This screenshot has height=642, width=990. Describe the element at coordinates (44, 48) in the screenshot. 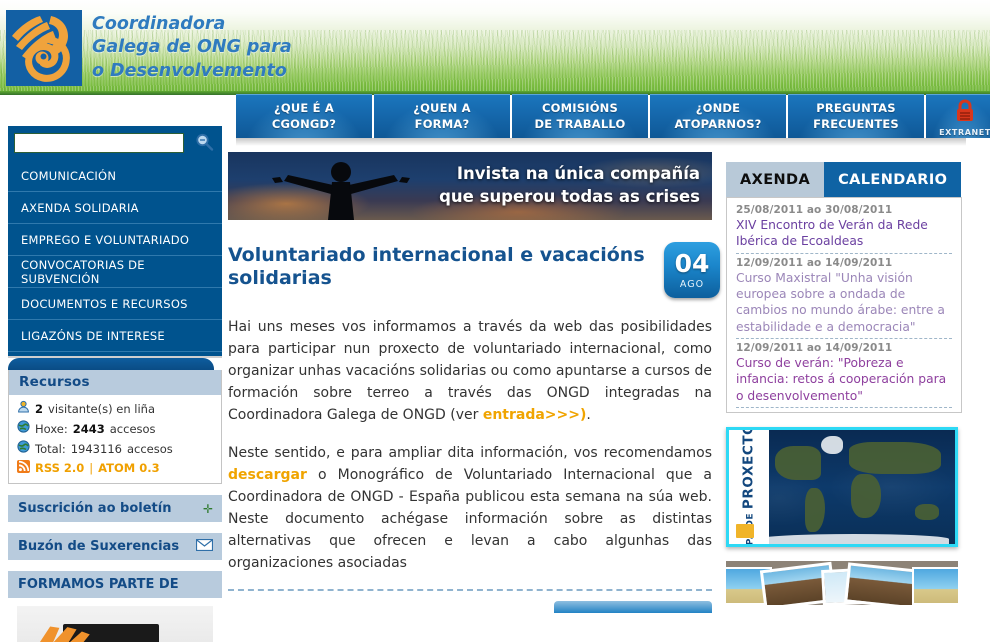

I see `logo-bird-hand-icon` at that location.